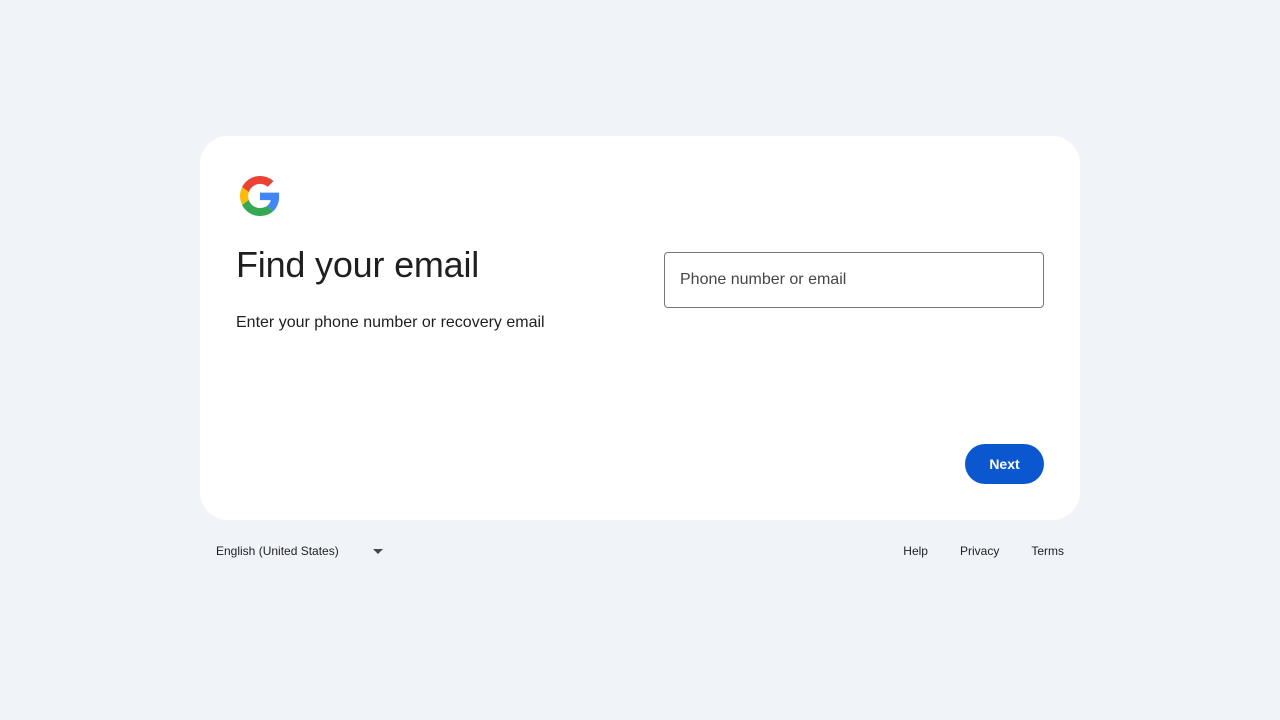  What do you see at coordinates (1047, 551) in the screenshot?
I see `terms-link: Terms` at bounding box center [1047, 551].